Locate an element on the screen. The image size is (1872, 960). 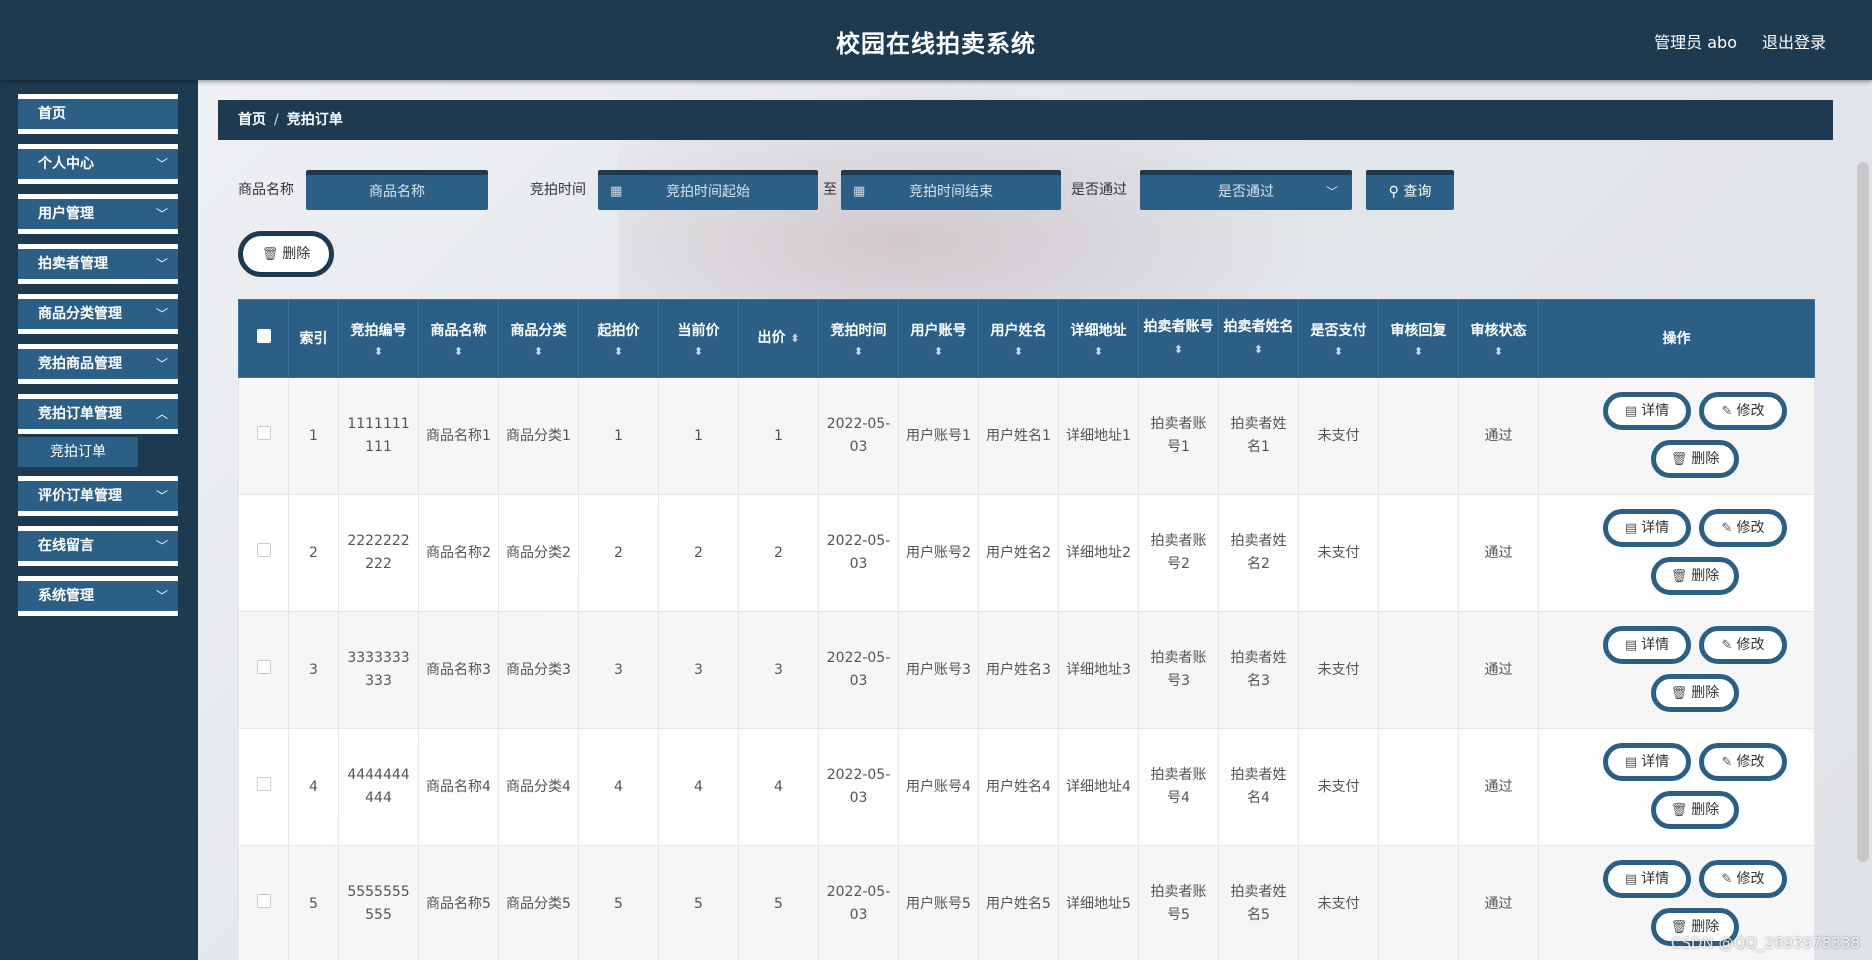
table-cell: 拍卖者账号3 is located at coordinates (1178, 670).